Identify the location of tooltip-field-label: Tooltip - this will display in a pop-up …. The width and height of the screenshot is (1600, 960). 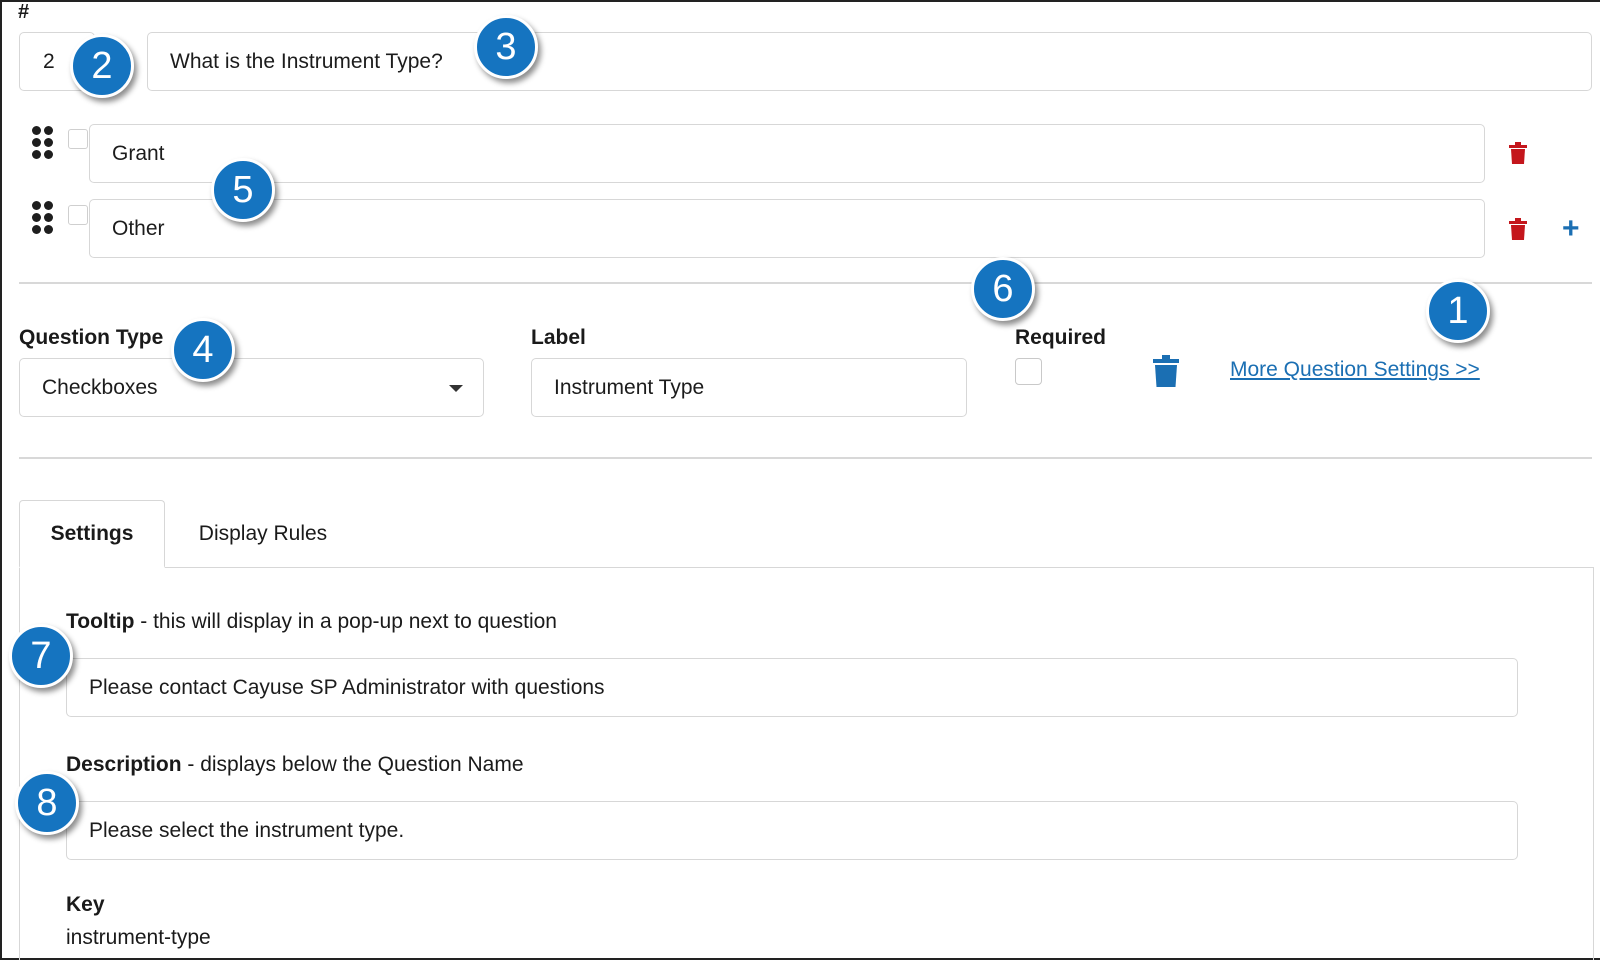
(311, 622).